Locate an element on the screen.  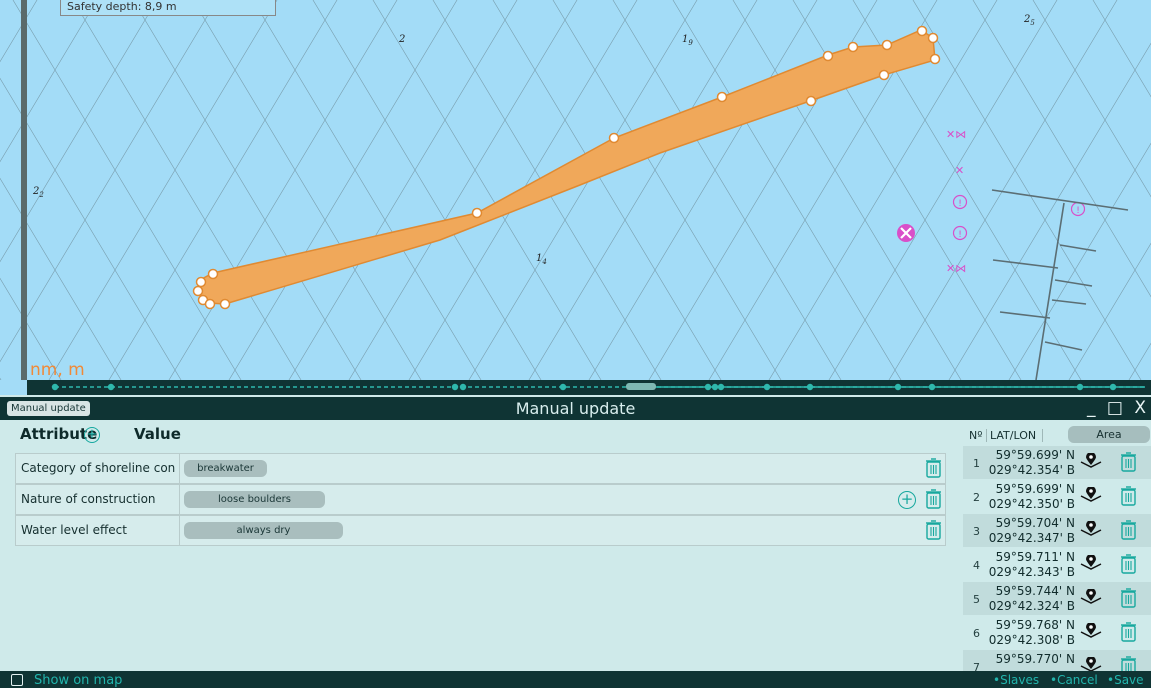
number-header: Nº is located at coordinates (976, 435).